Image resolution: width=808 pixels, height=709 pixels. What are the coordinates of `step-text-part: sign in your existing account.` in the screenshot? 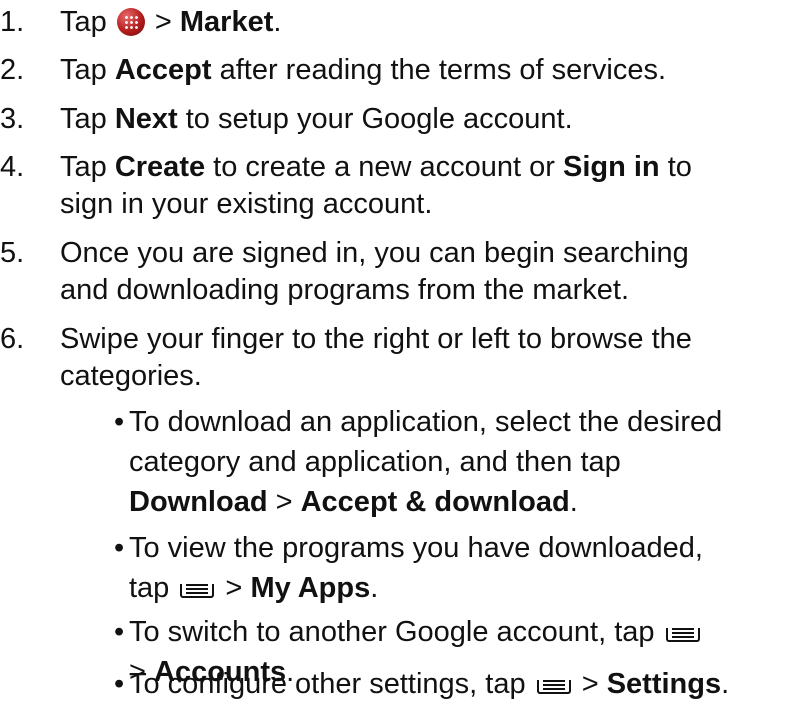 It's located at (246, 204).